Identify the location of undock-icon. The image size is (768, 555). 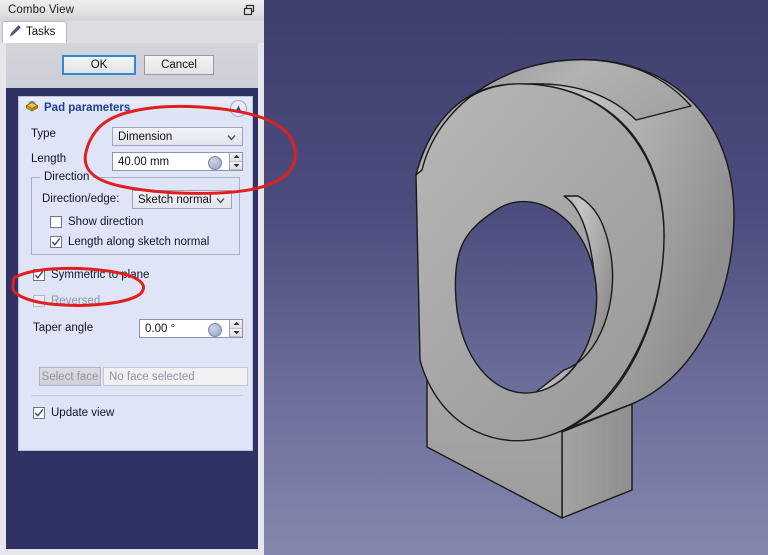
(249, 10).